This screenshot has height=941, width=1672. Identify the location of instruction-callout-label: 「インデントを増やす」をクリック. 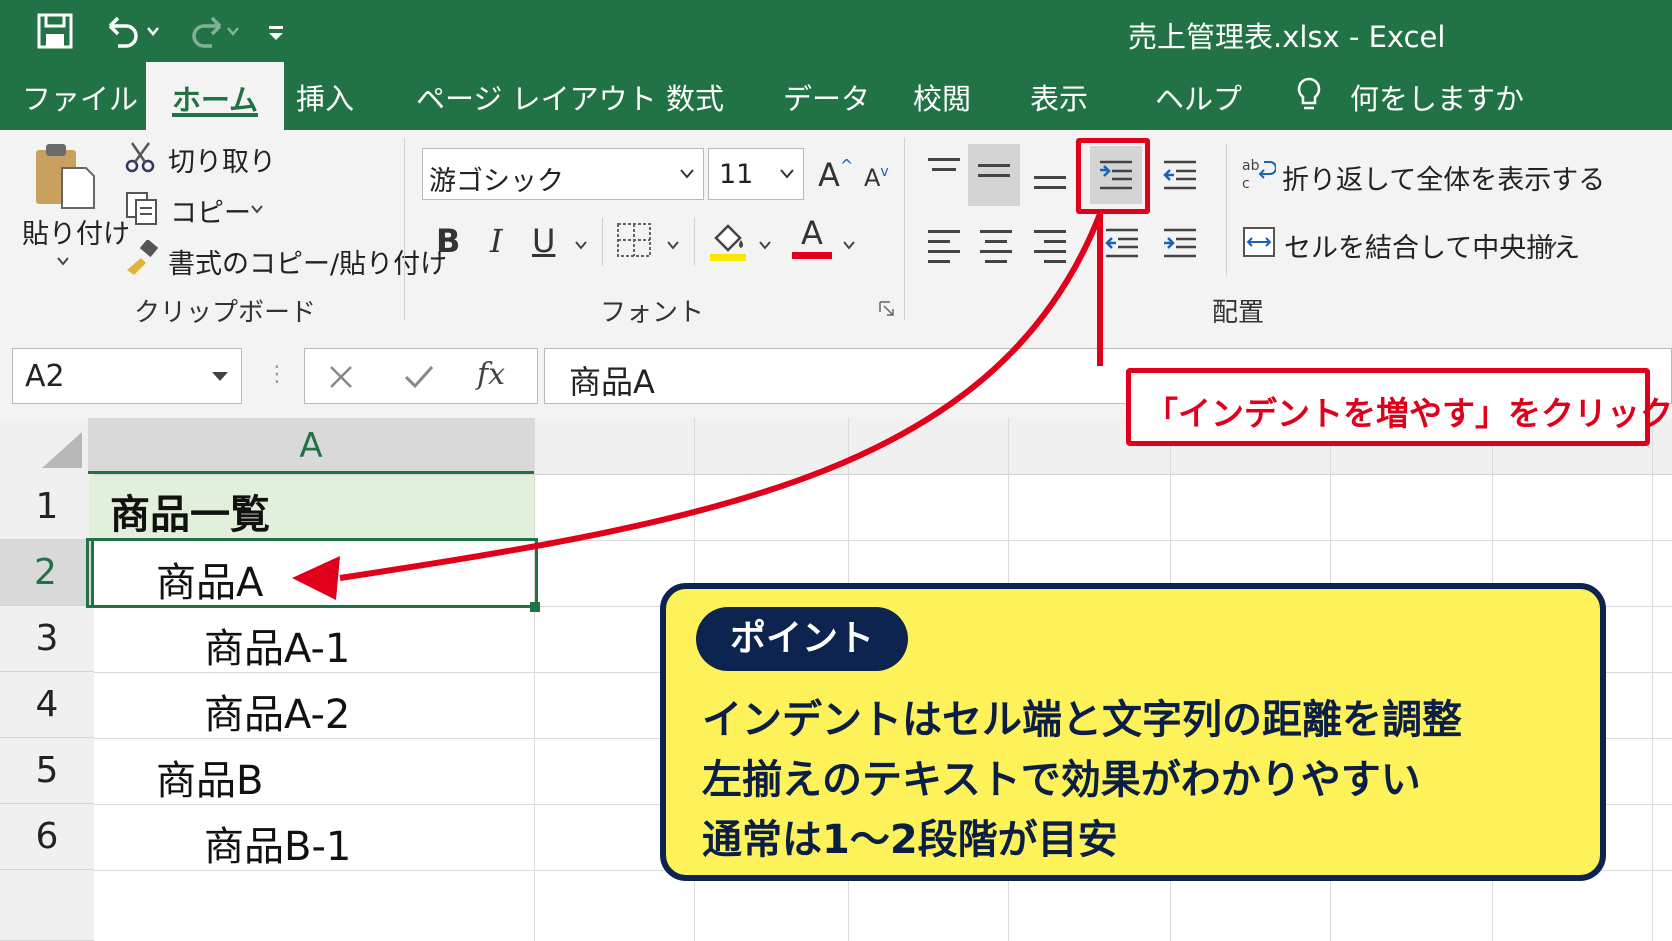
(1408, 413).